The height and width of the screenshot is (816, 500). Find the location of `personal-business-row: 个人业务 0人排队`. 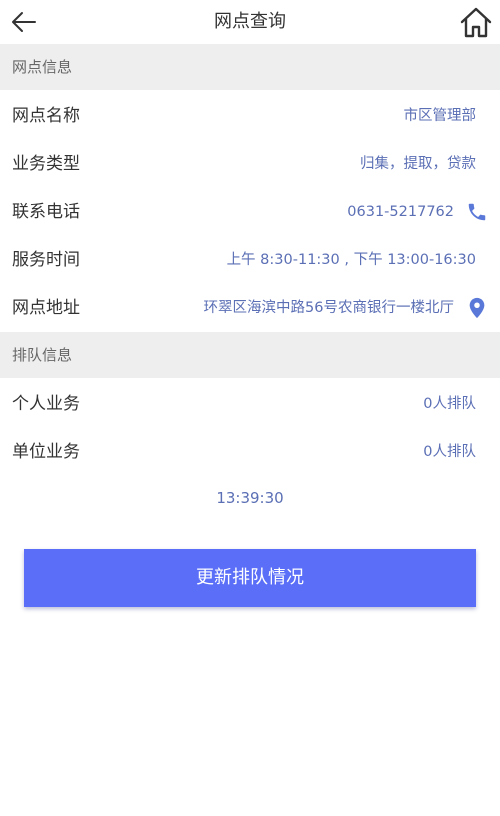

personal-business-row: 个人业务 0人排队 is located at coordinates (250, 404).